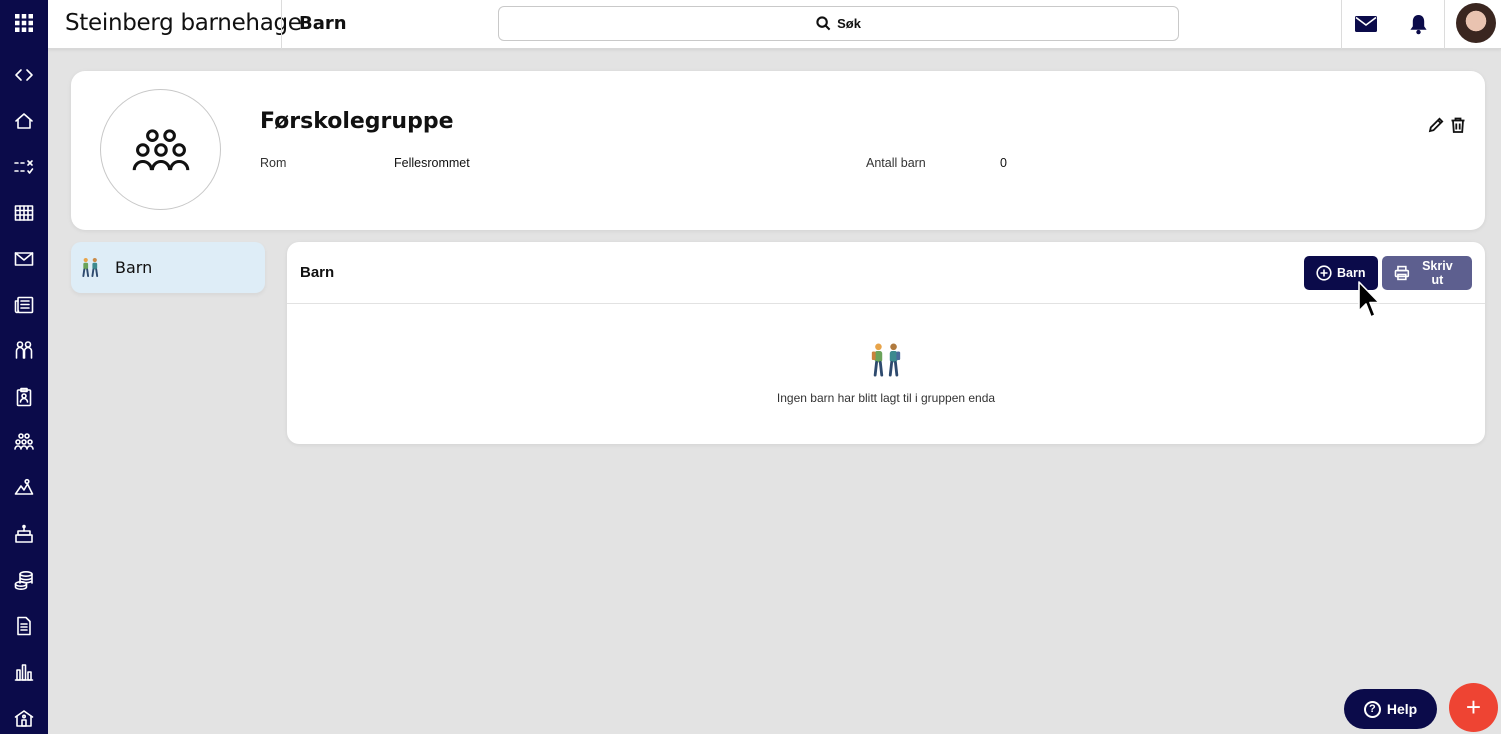 The image size is (1501, 734). What do you see at coordinates (134, 267) in the screenshot?
I see `side-nav-label: Barn` at bounding box center [134, 267].